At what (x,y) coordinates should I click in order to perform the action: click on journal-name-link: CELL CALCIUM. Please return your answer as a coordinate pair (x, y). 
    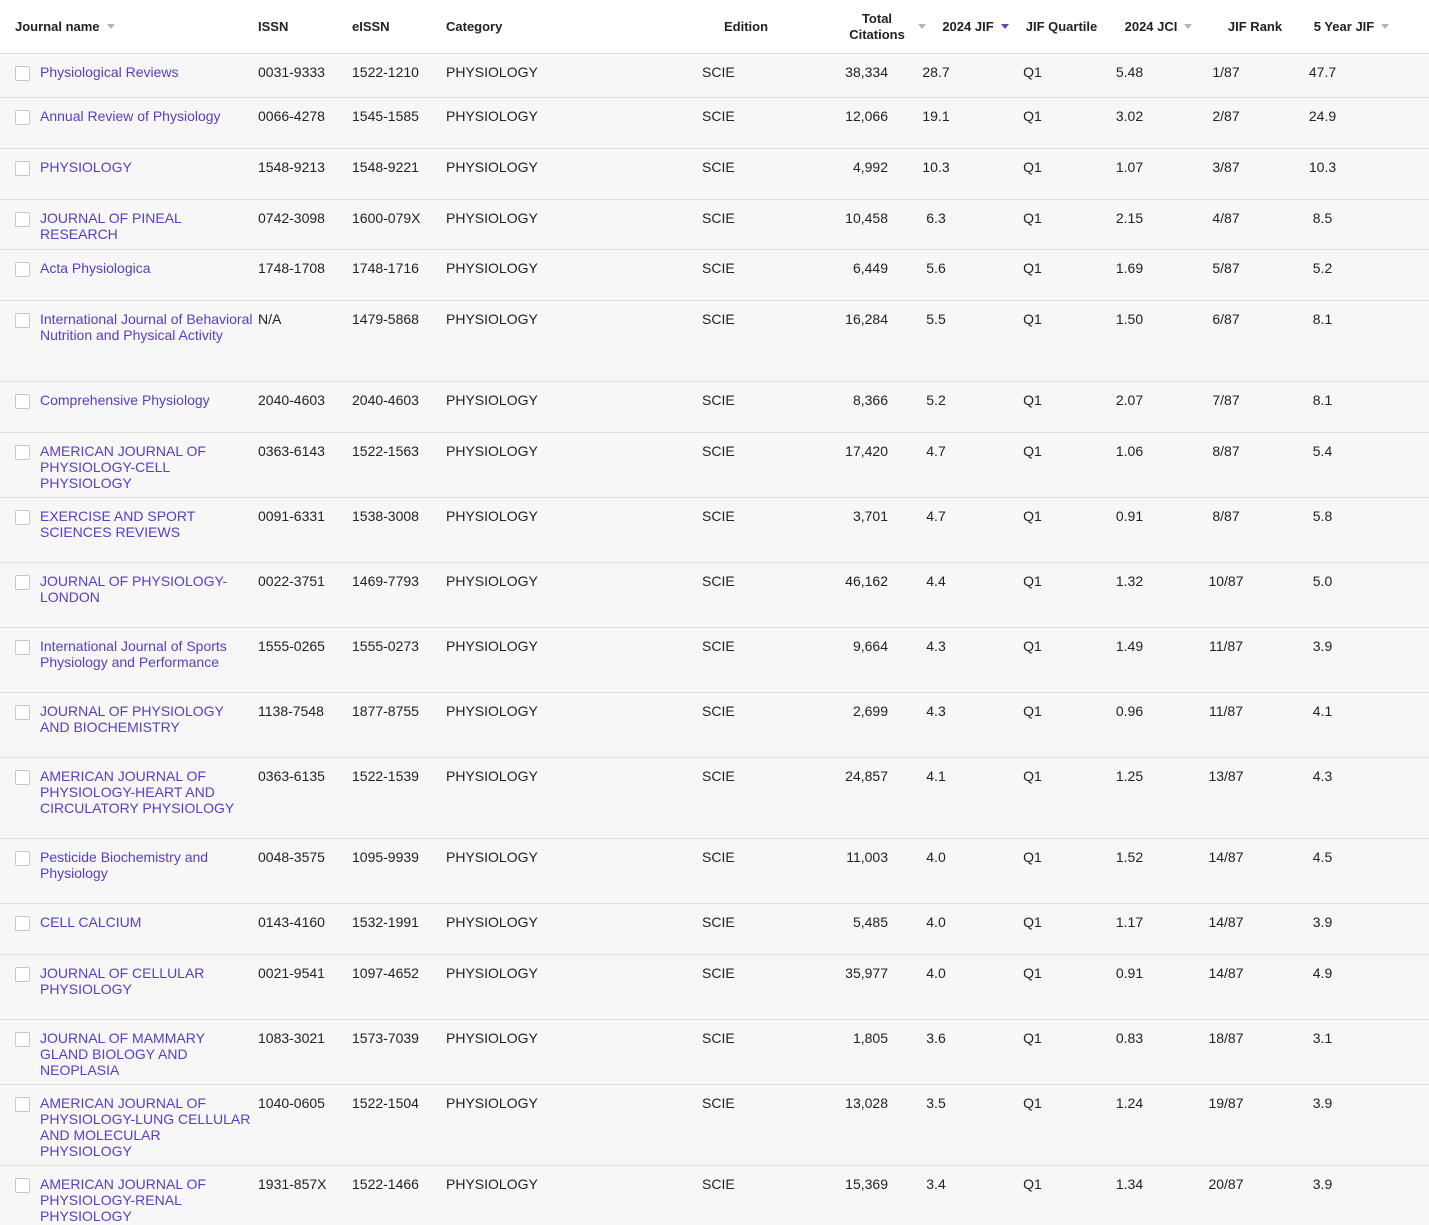
    Looking at the image, I should click on (149, 929).